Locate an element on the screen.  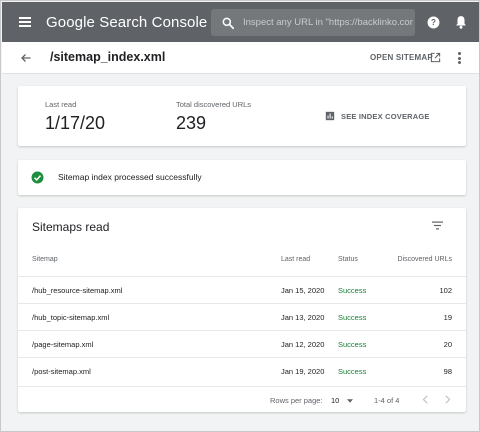
rows-per-page-label: Rows per page: is located at coordinates (296, 400).